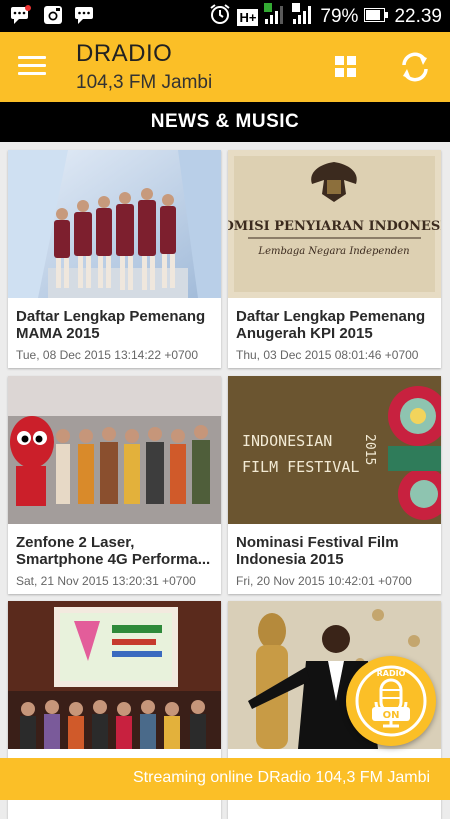 This screenshot has width=450, height=819. What do you see at coordinates (369, 449) in the screenshot?
I see `image-caption-3: 2015` at bounding box center [369, 449].